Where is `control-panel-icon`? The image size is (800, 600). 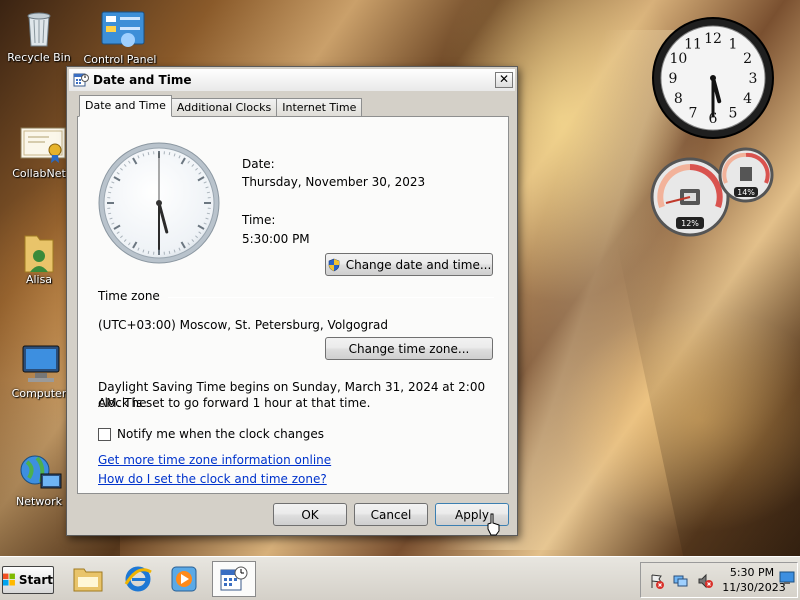 control-panel-icon is located at coordinates (122, 30).